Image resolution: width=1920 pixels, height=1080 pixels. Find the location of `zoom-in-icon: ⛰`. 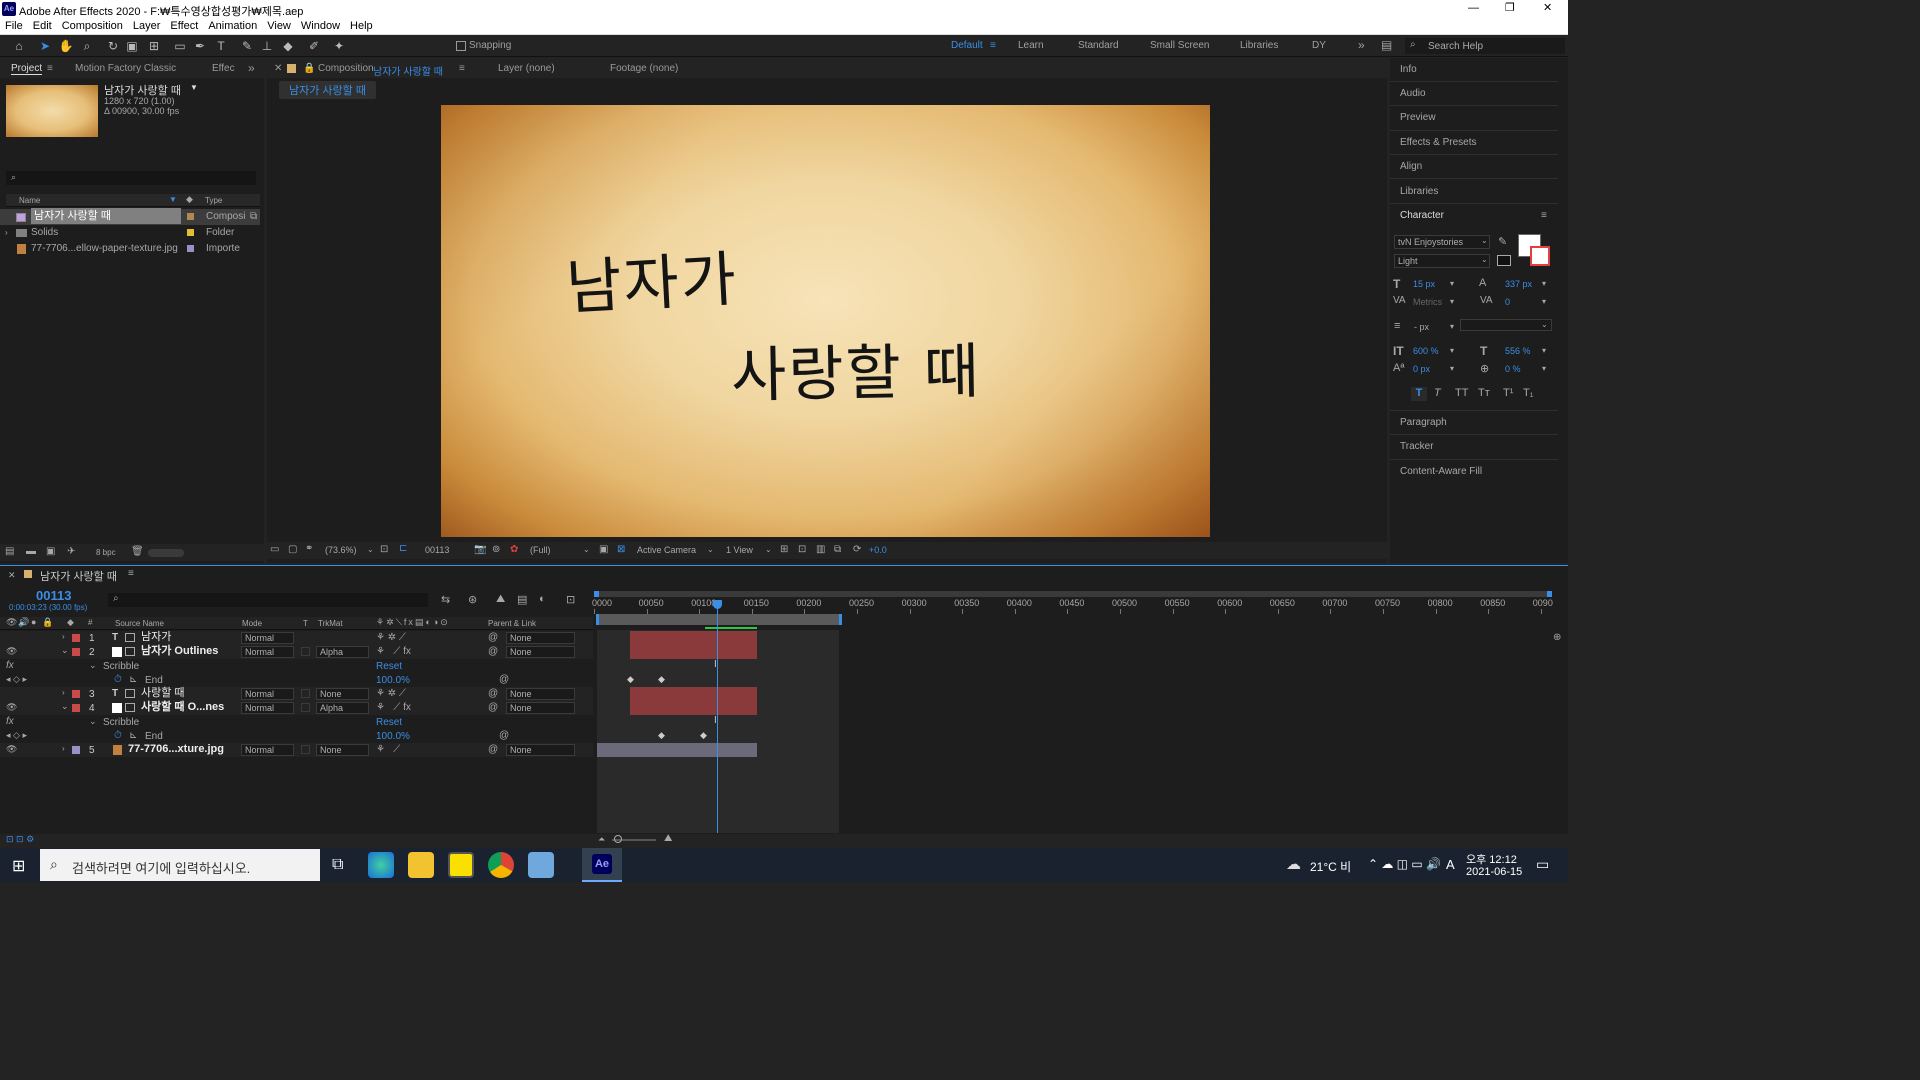

zoom-in-icon: ⛰ is located at coordinates (668, 838).